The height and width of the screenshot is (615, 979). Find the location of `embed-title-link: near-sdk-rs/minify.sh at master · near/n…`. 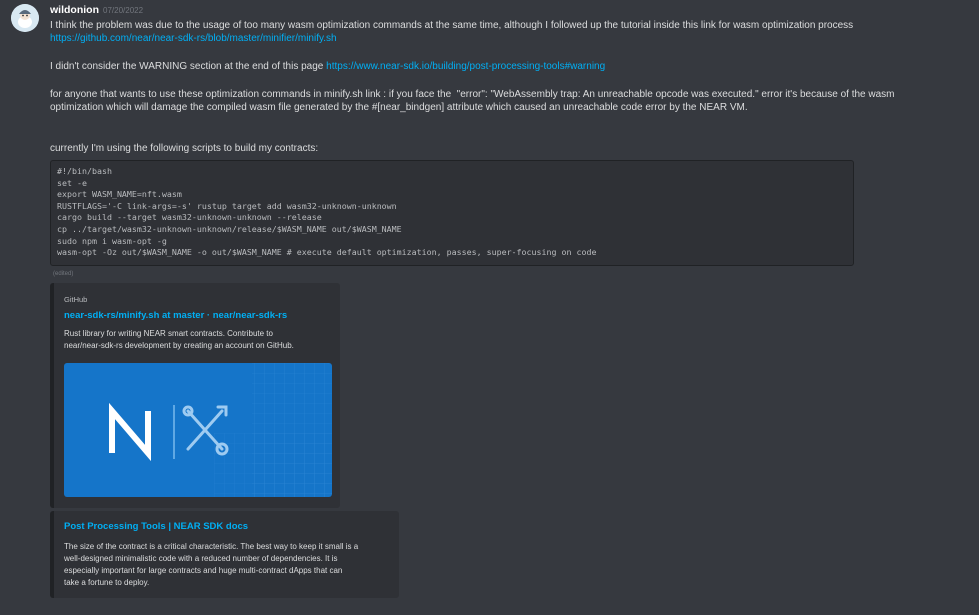

embed-title-link: near-sdk-rs/minify.sh at master · near/n… is located at coordinates (175, 315).